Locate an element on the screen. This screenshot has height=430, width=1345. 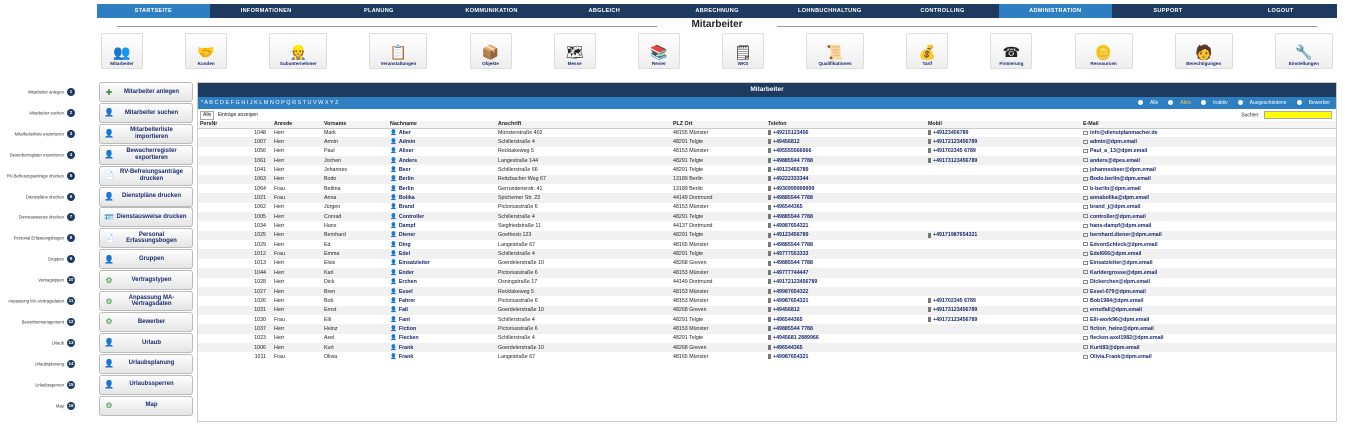
sidebar-button: 📄 RV-Befreiungsanträge drucken is located at coordinates (146, 175).